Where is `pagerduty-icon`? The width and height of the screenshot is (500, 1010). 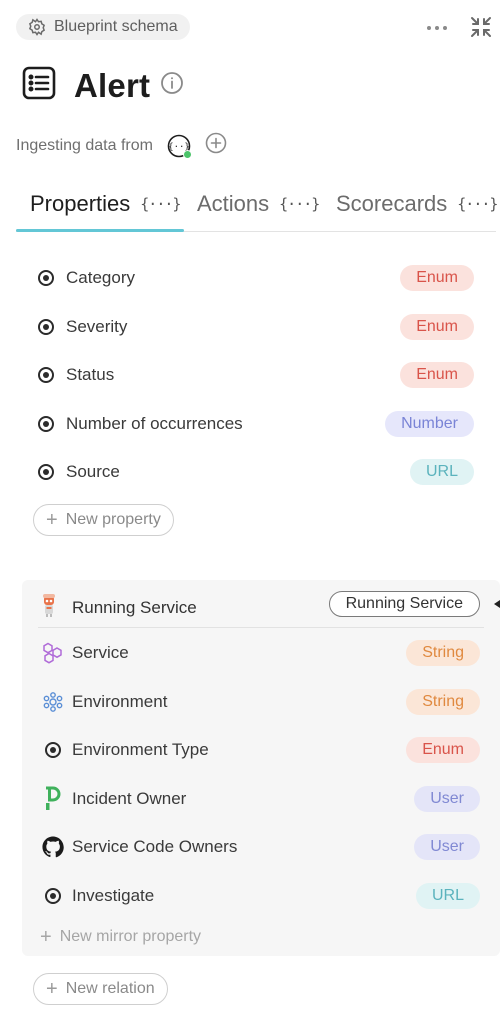
pagerduty-icon is located at coordinates (53, 798).